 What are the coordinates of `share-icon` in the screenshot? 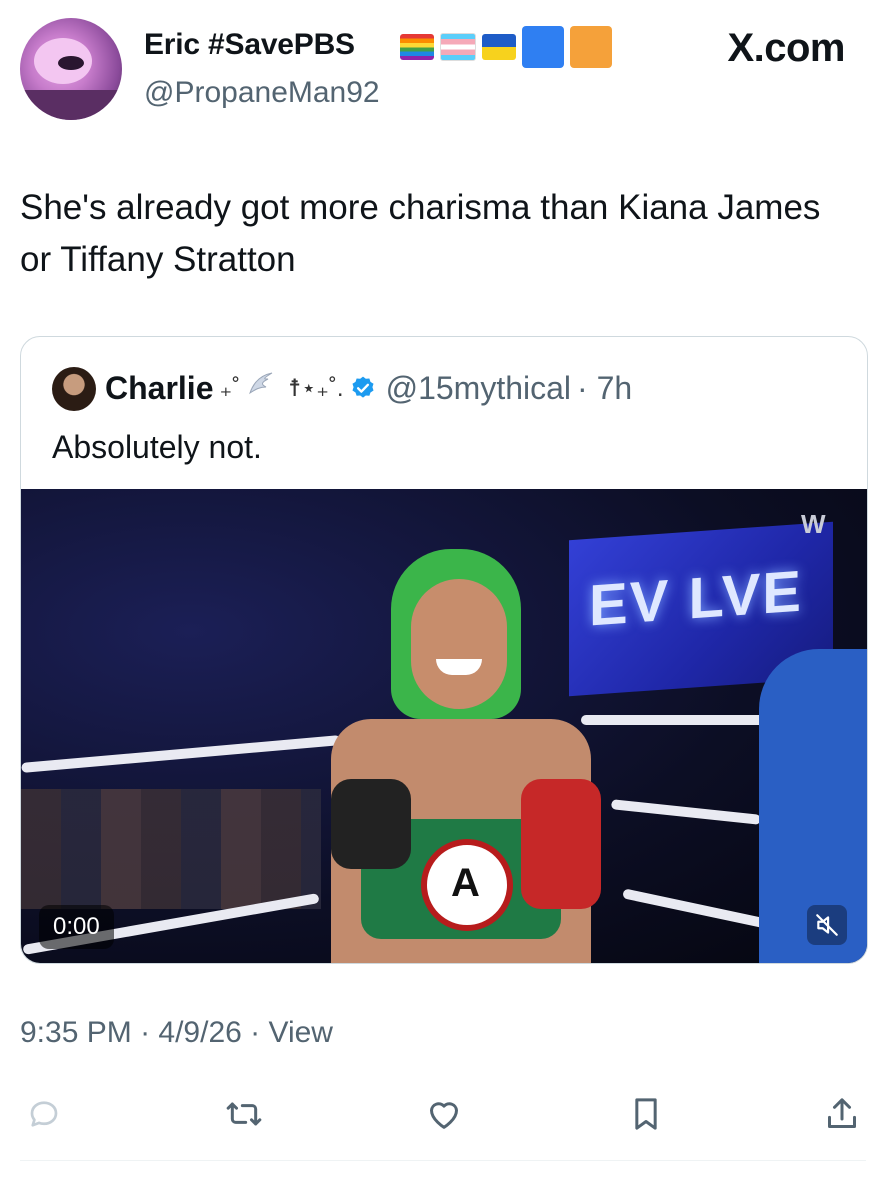 It's located at (842, 1113).